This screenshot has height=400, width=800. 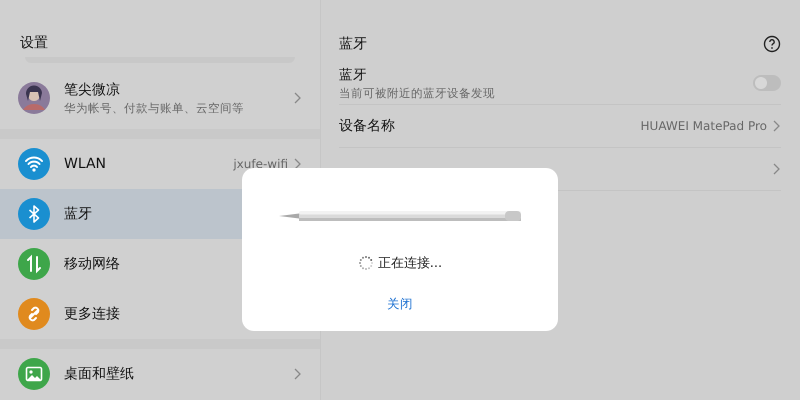 I want to click on toggle-switch, so click(x=767, y=83).